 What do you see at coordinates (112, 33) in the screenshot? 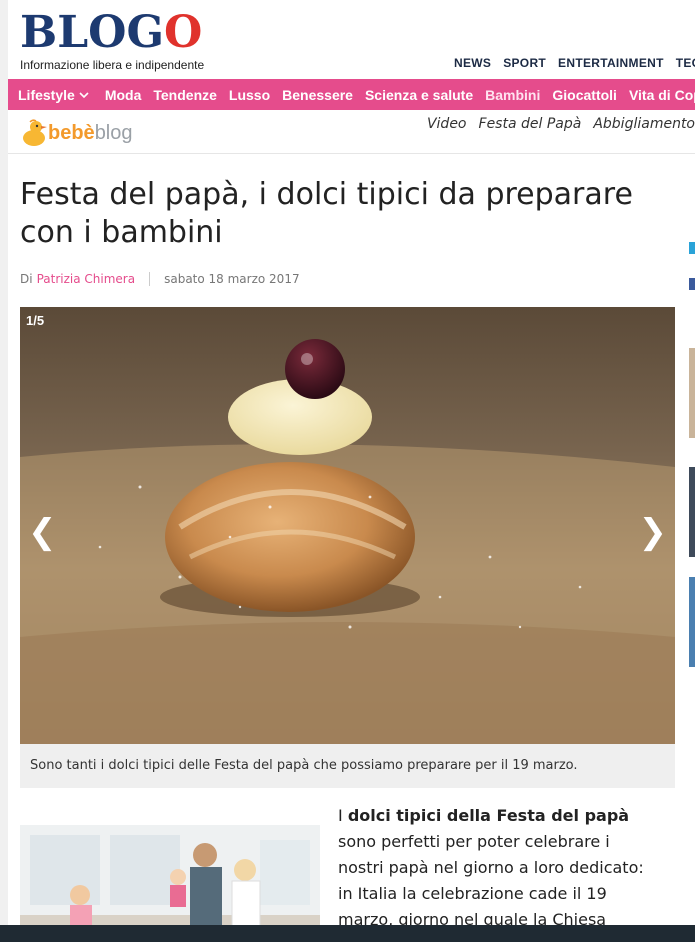
I see `blogo-logo: BLOGO` at bounding box center [112, 33].